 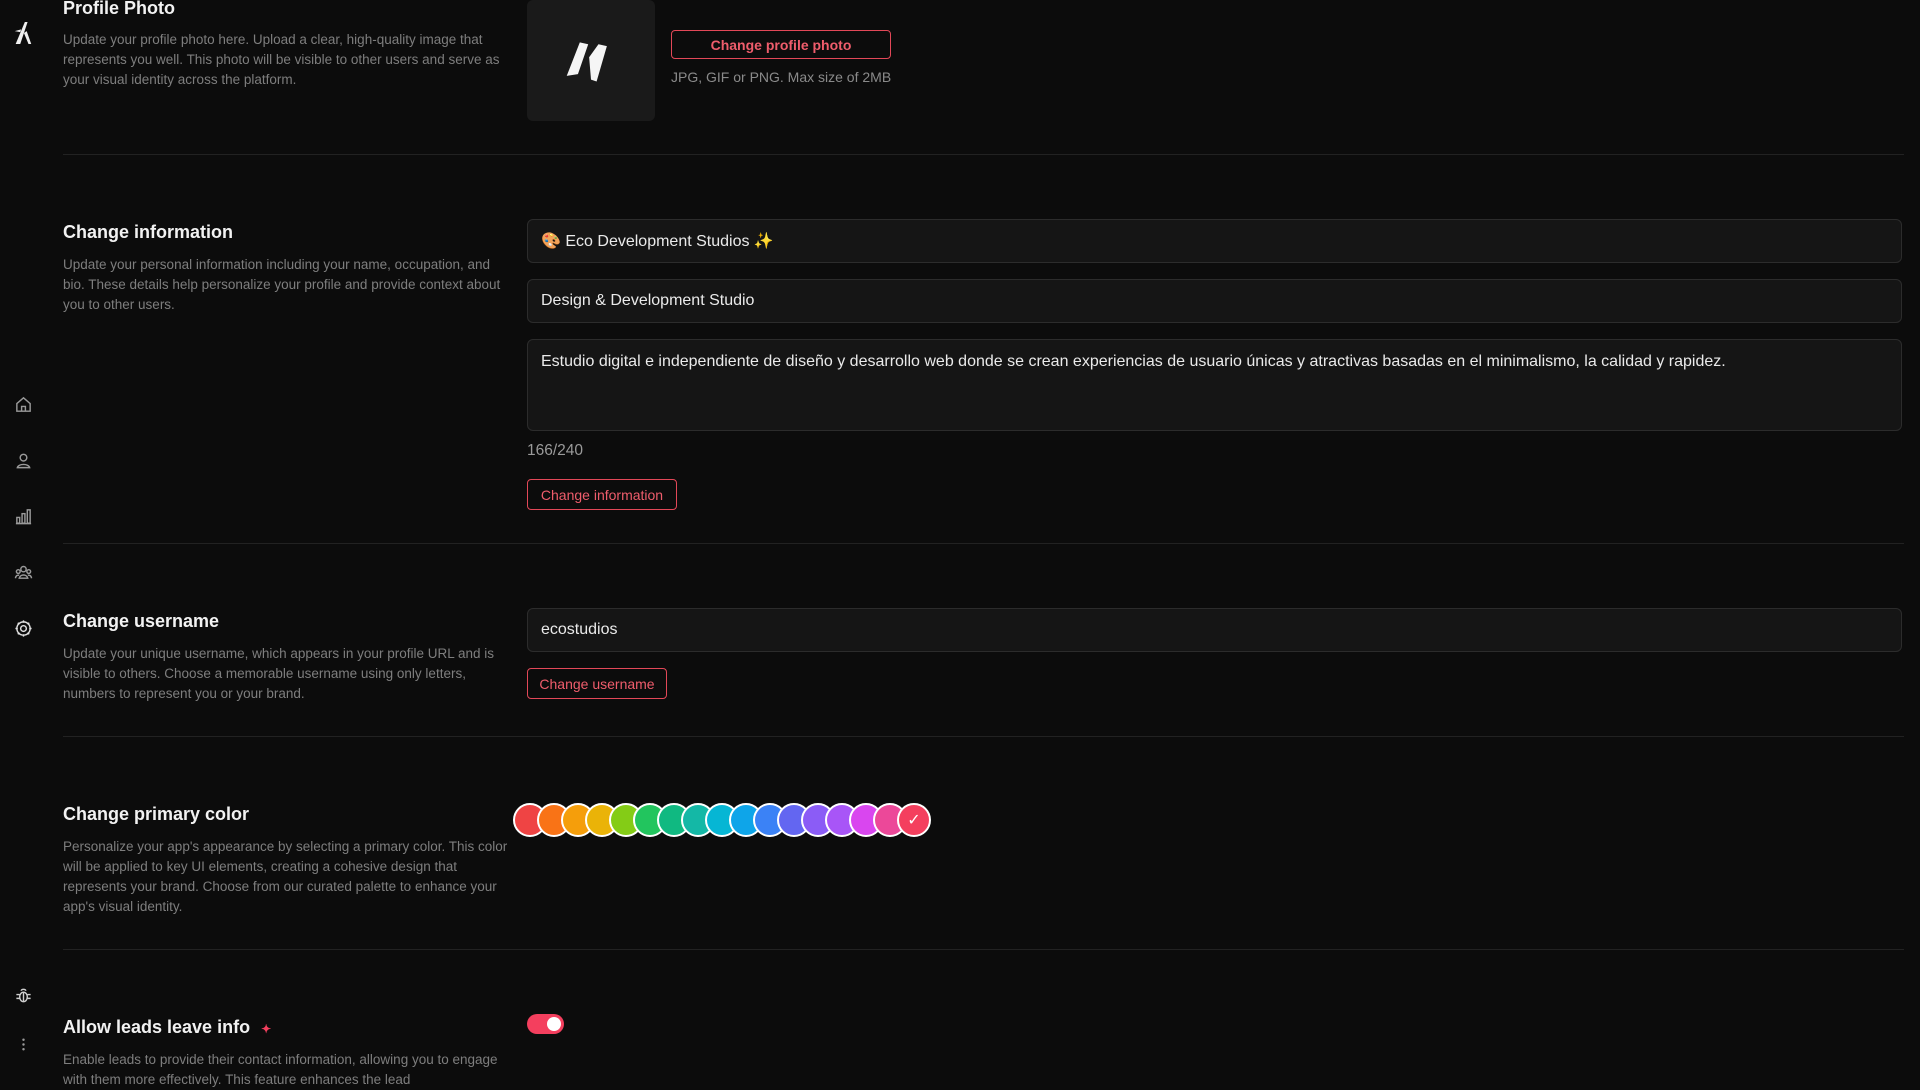 What do you see at coordinates (23, 628) in the screenshot?
I see `settings-icon` at bounding box center [23, 628].